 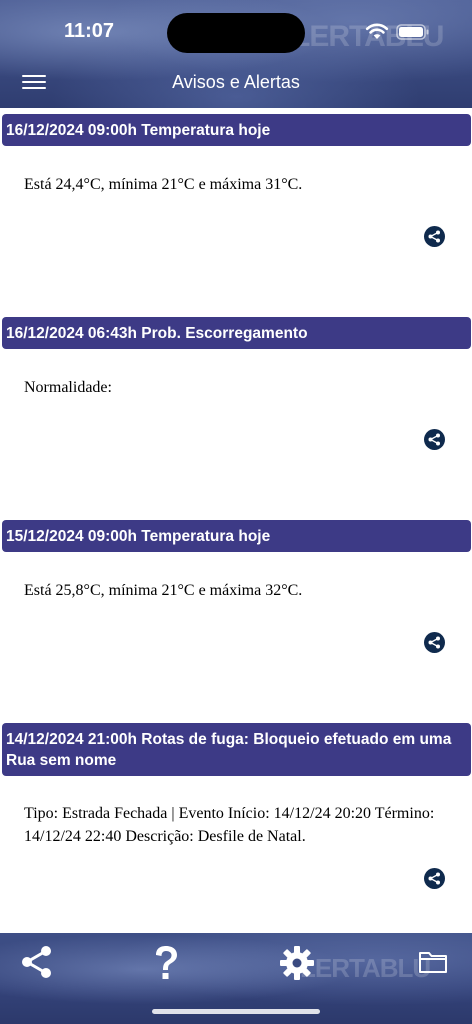 What do you see at coordinates (365, 968) in the screenshot?
I see `toolbar-watermark-logo: LERTABLU` at bounding box center [365, 968].